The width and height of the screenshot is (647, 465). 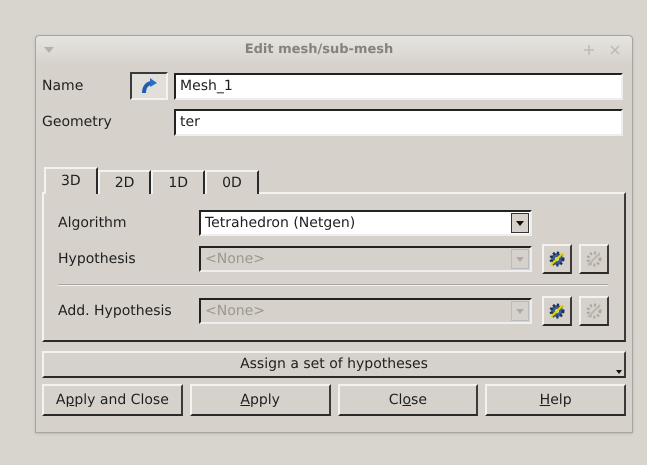 What do you see at coordinates (319, 49) in the screenshot?
I see `window-title: Edit mesh/sub-mesh` at bounding box center [319, 49].